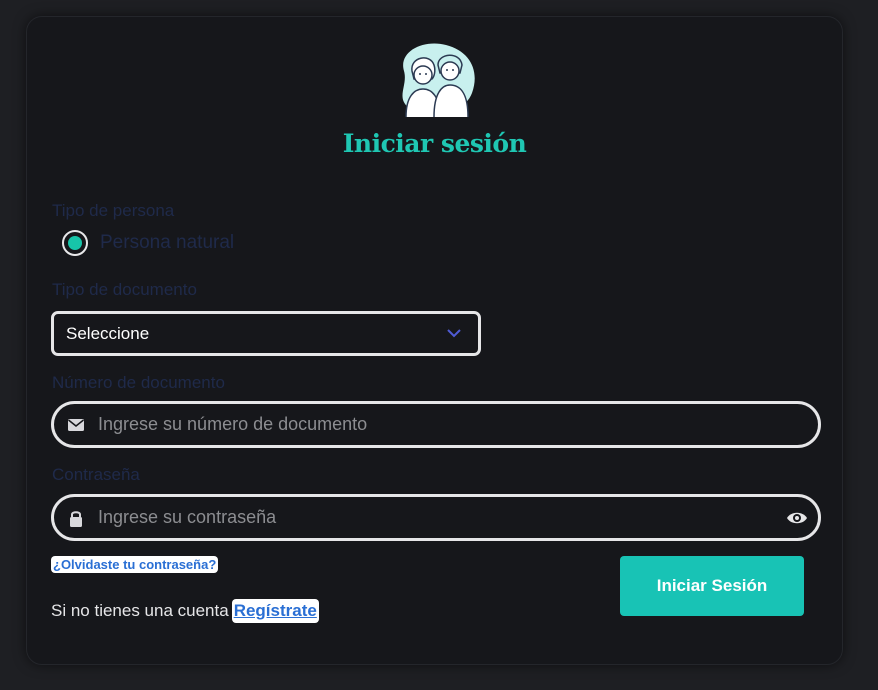  I want to click on document-number-label: Número de documento, so click(138, 382).